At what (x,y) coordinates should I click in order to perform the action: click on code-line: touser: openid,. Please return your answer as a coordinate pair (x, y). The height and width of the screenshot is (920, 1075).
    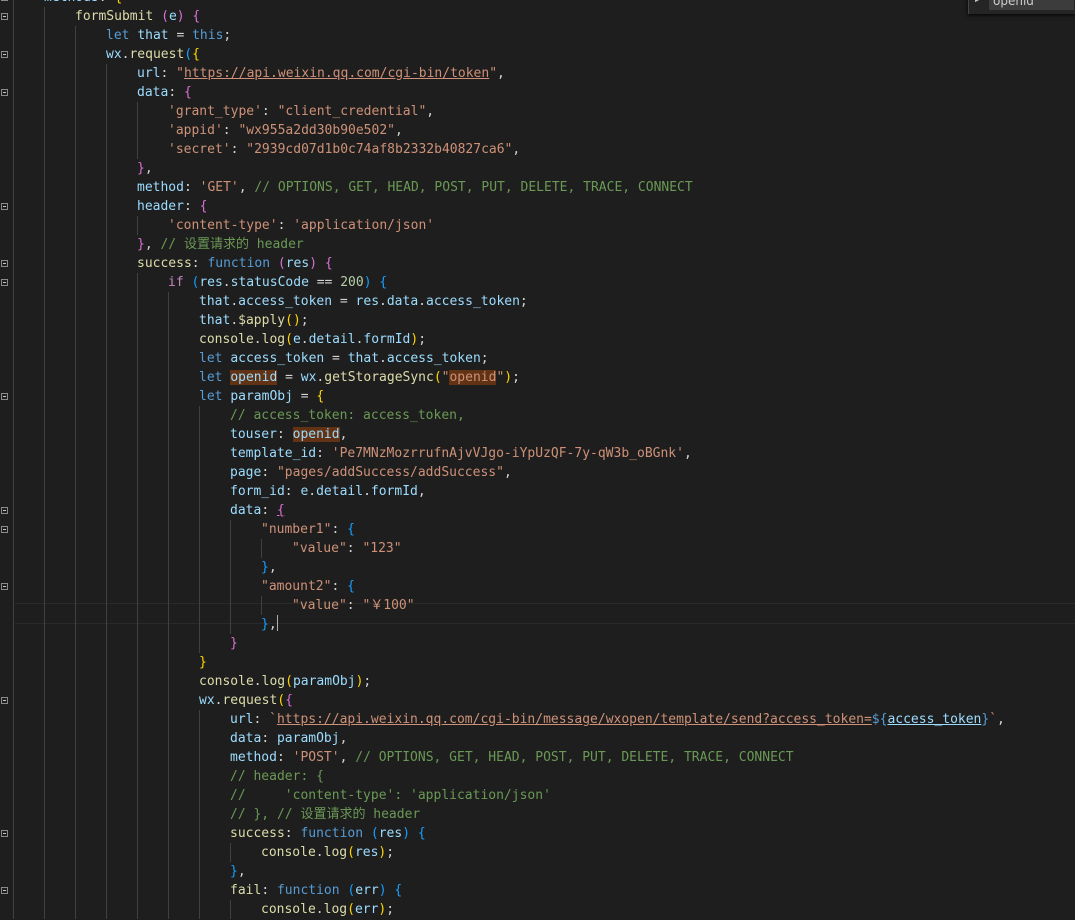
    Looking at the image, I should click on (537, 434).